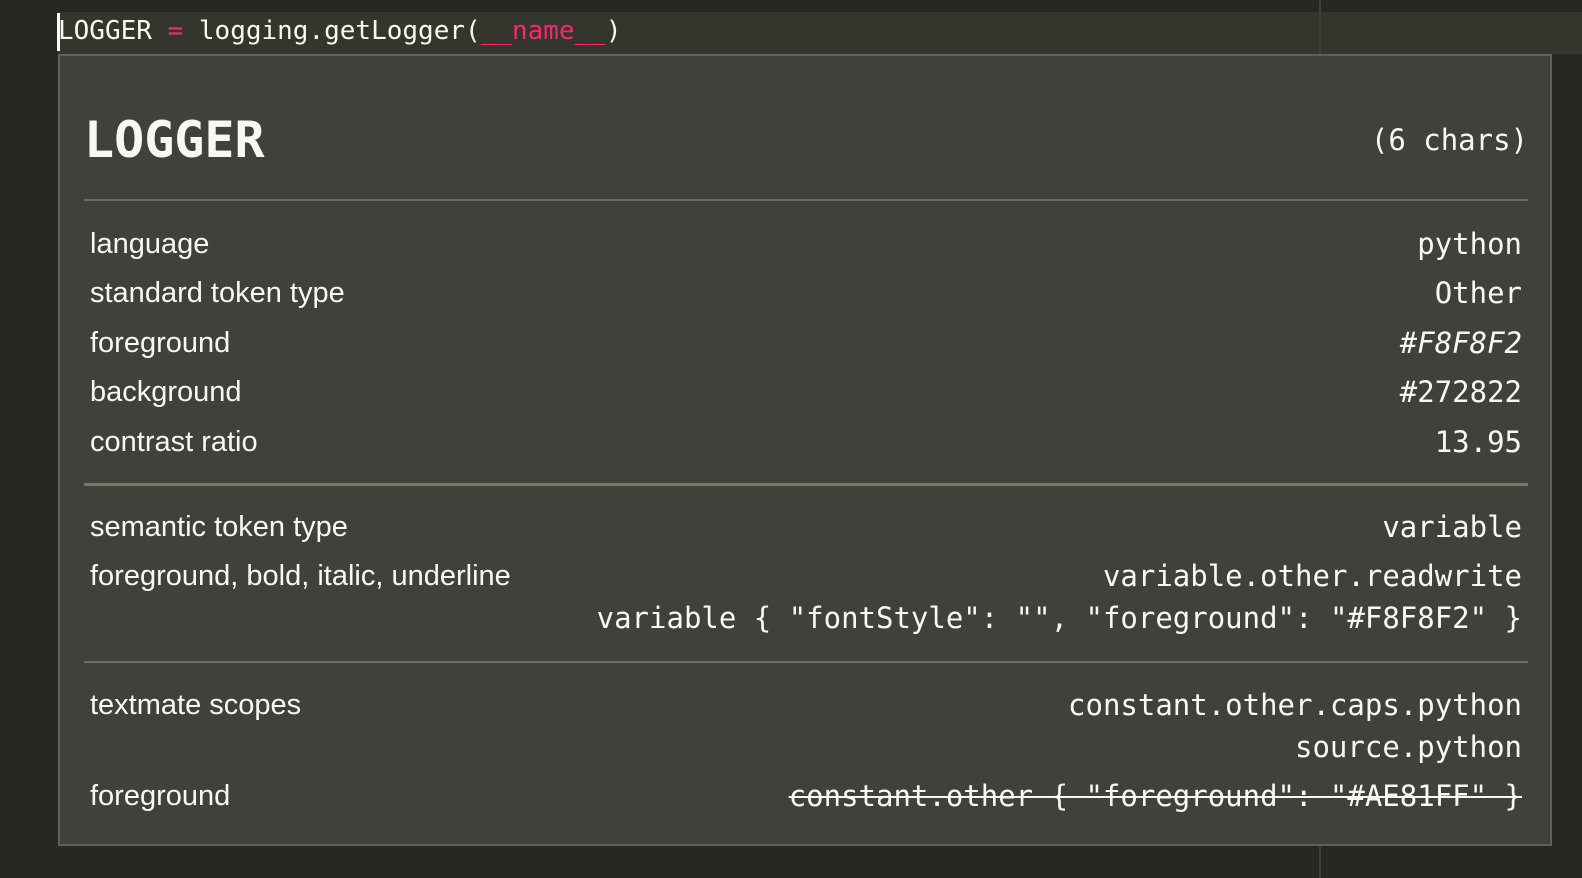 The image size is (1582, 878). I want to click on row-label: contrast ratio, so click(174, 442).